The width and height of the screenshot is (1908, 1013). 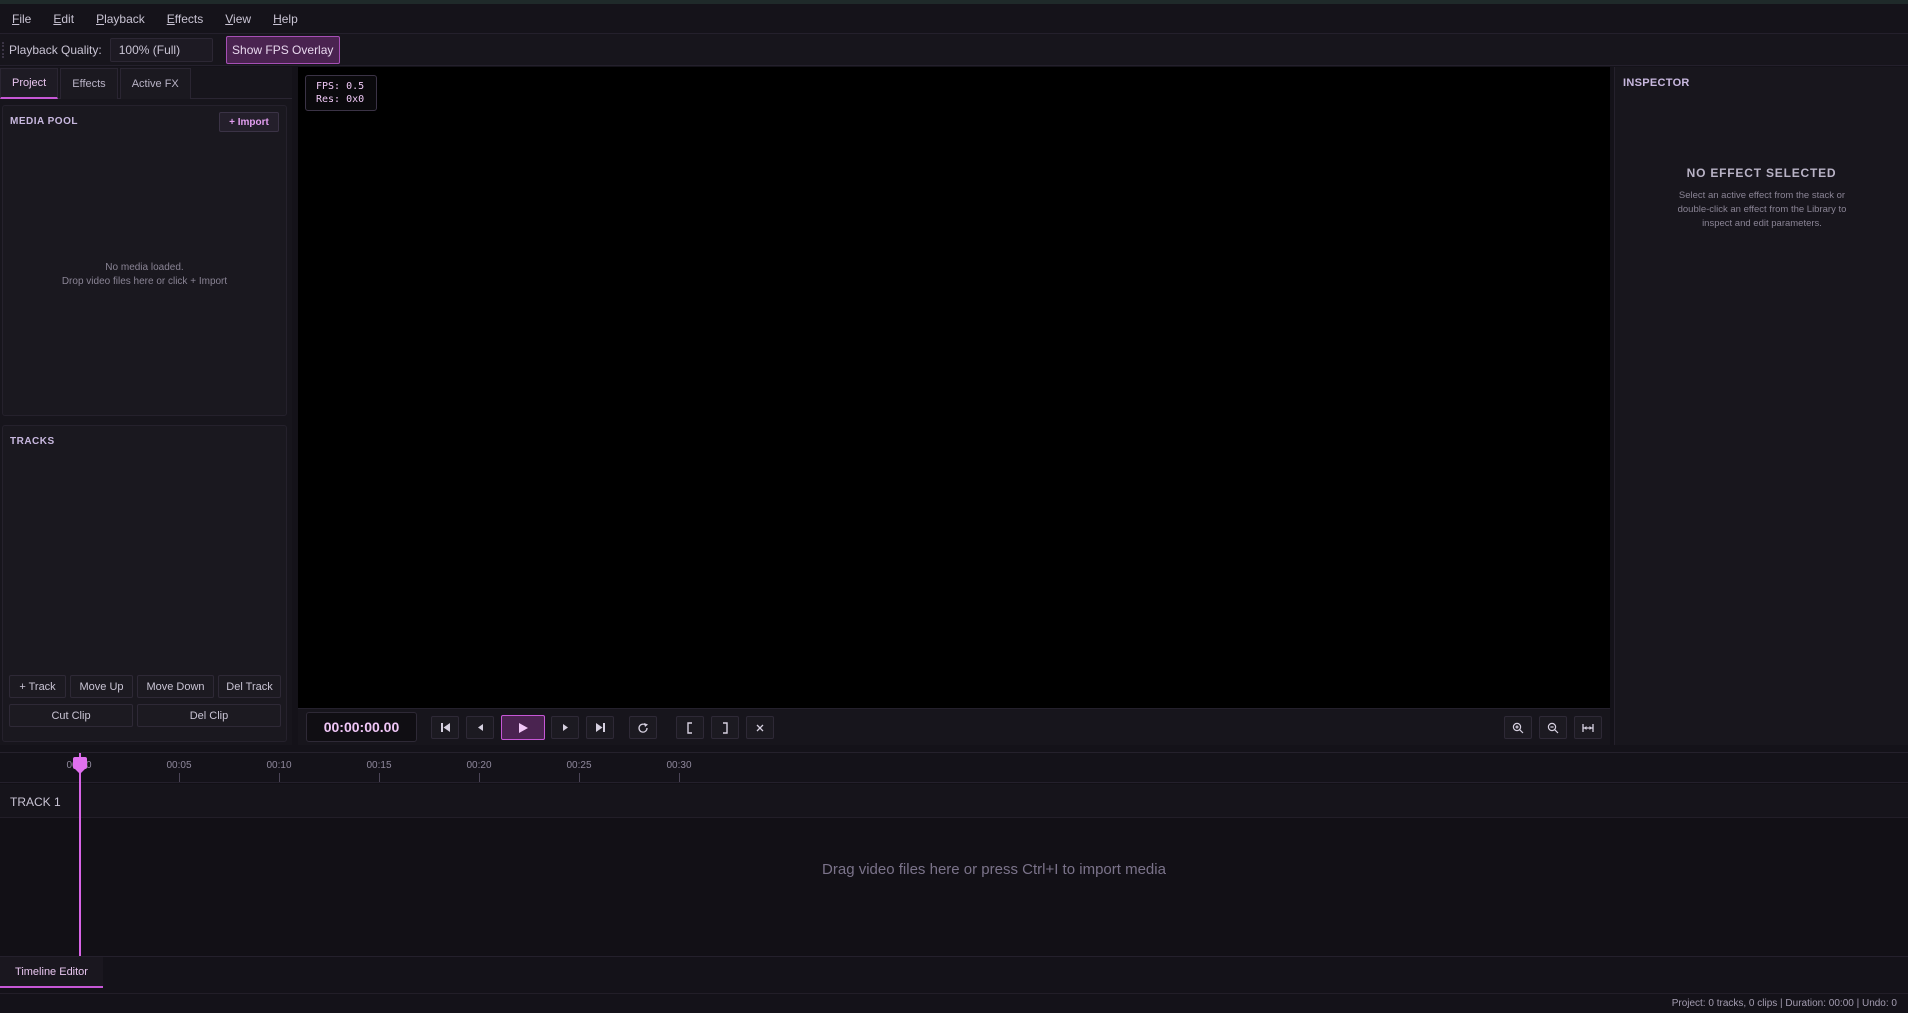 I want to click on ruler-tick-label: 00:25, so click(x=579, y=765).